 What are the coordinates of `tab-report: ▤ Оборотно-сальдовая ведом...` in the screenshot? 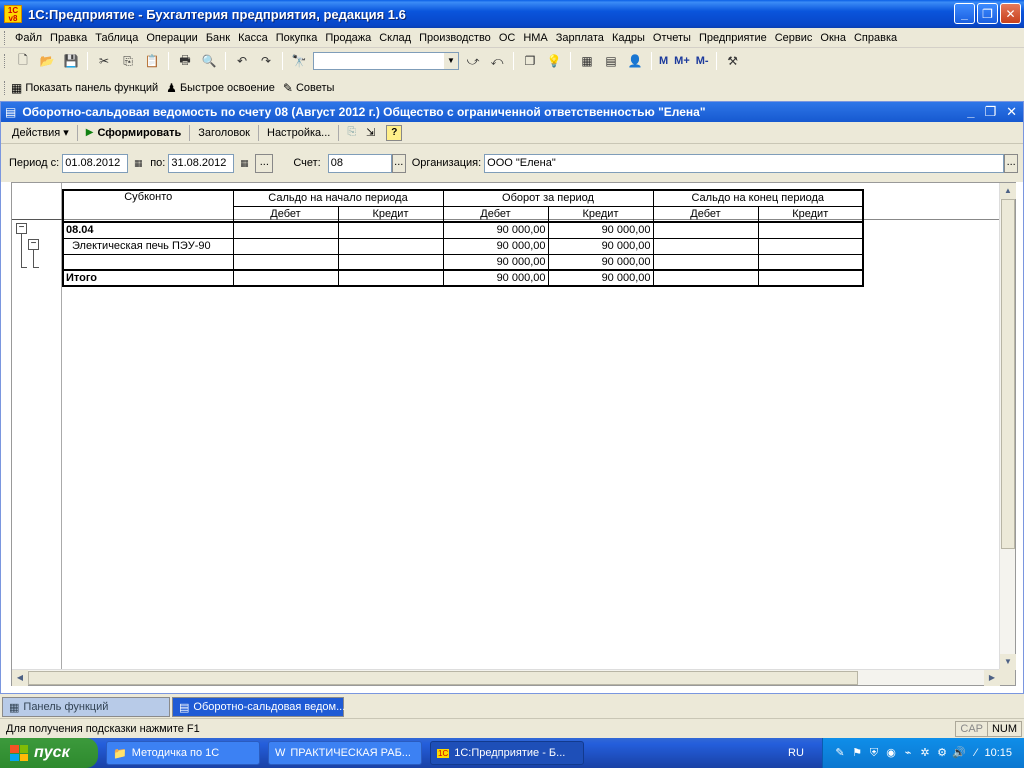 It's located at (258, 707).